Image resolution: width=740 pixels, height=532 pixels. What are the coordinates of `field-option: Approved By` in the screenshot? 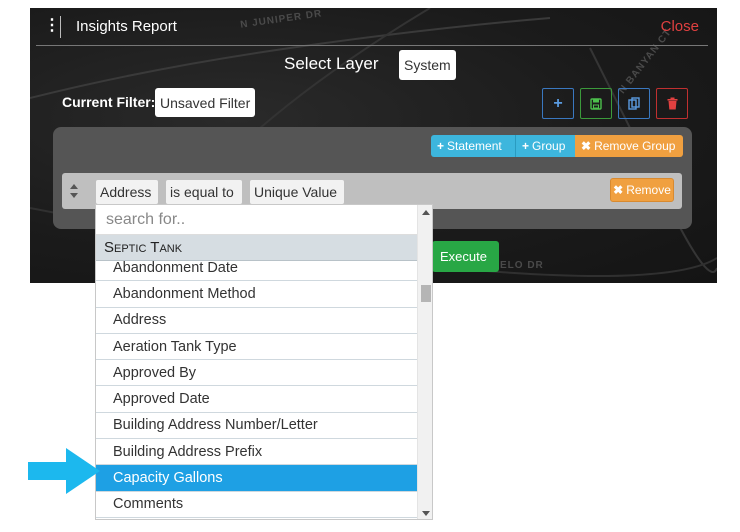 It's located at (256, 373).